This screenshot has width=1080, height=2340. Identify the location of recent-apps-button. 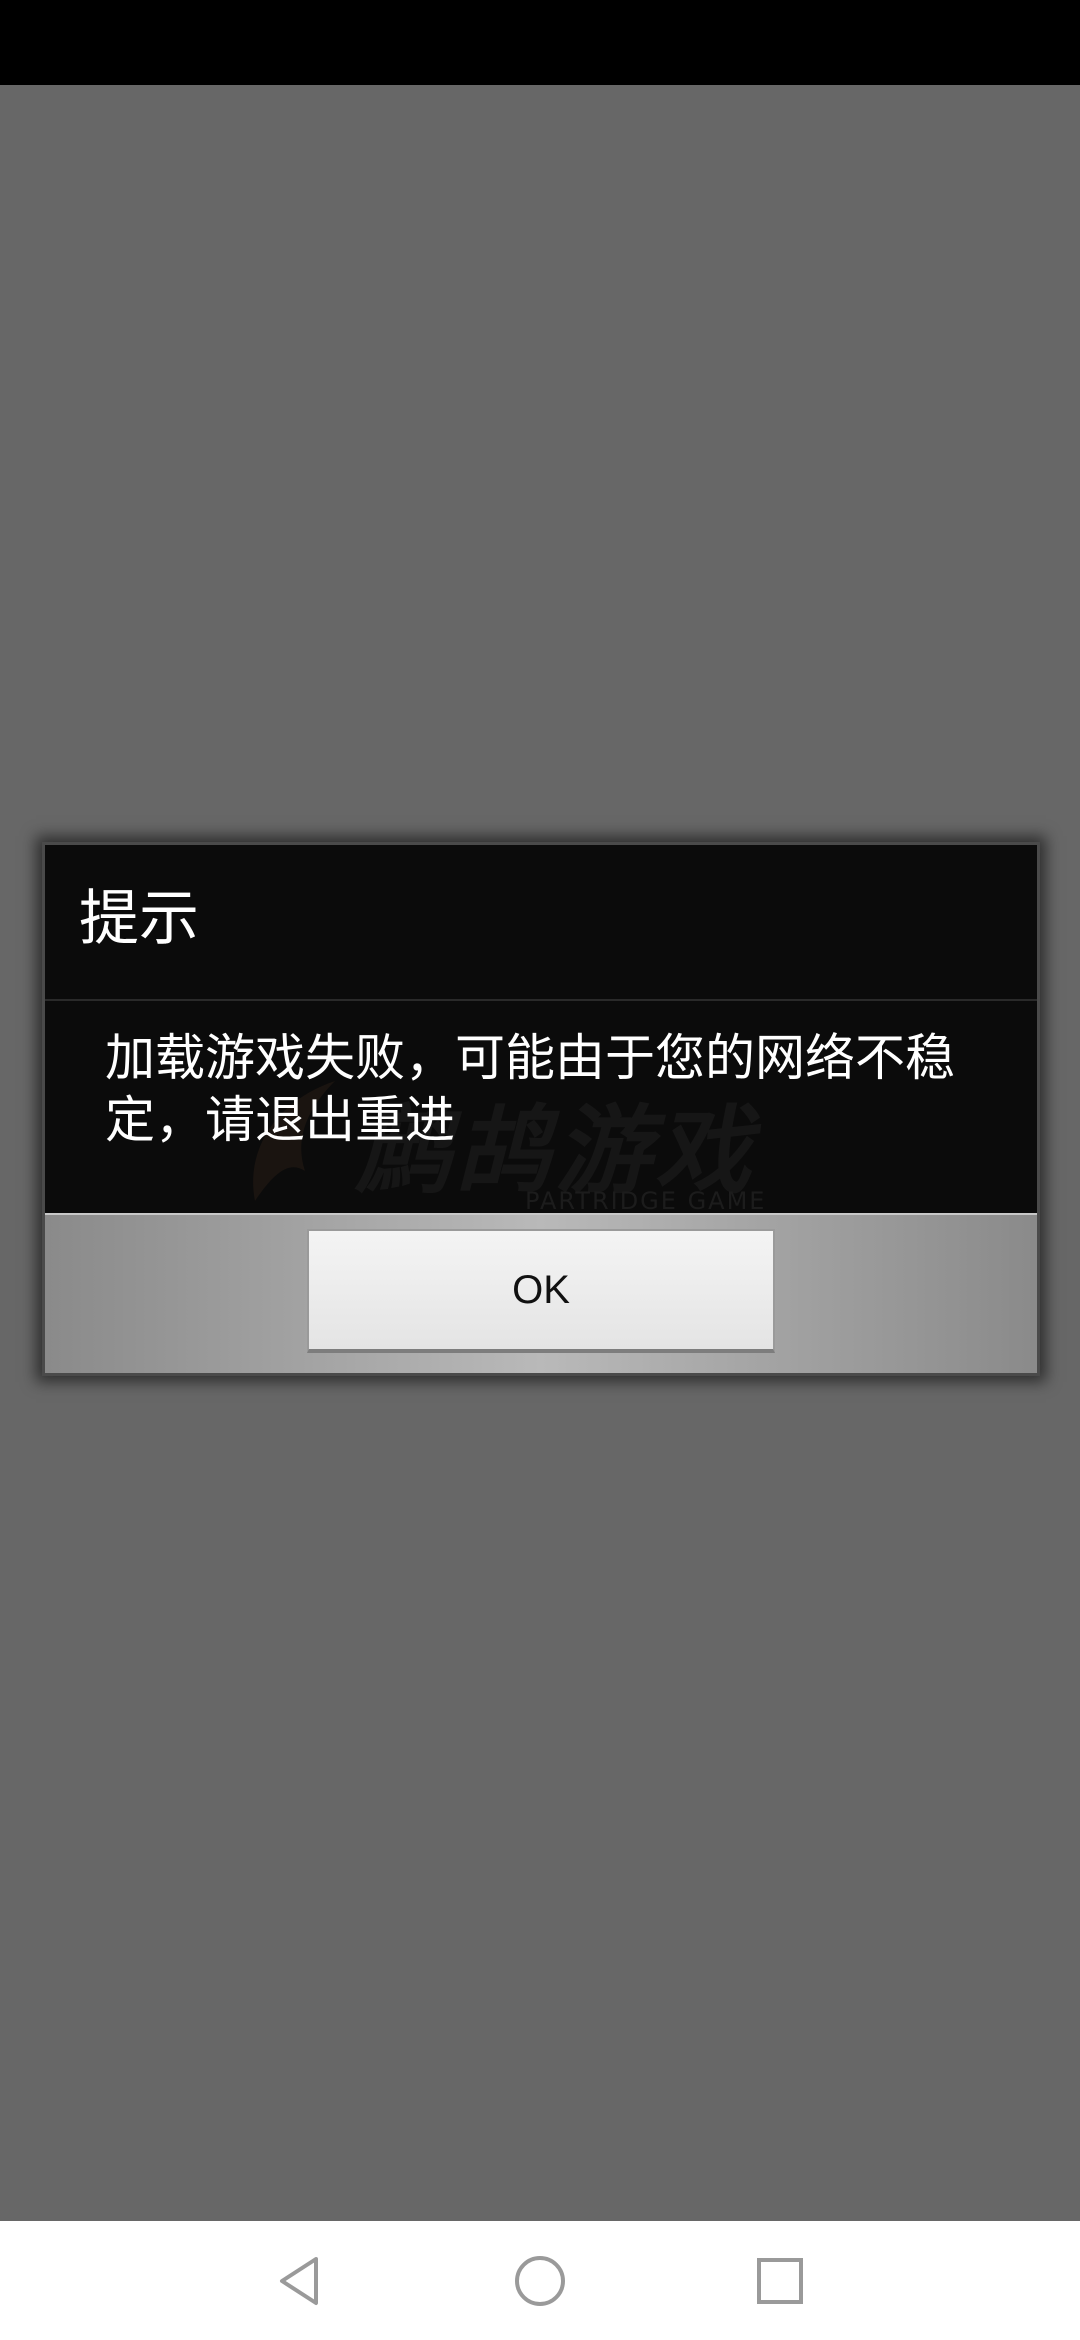
(780, 2281).